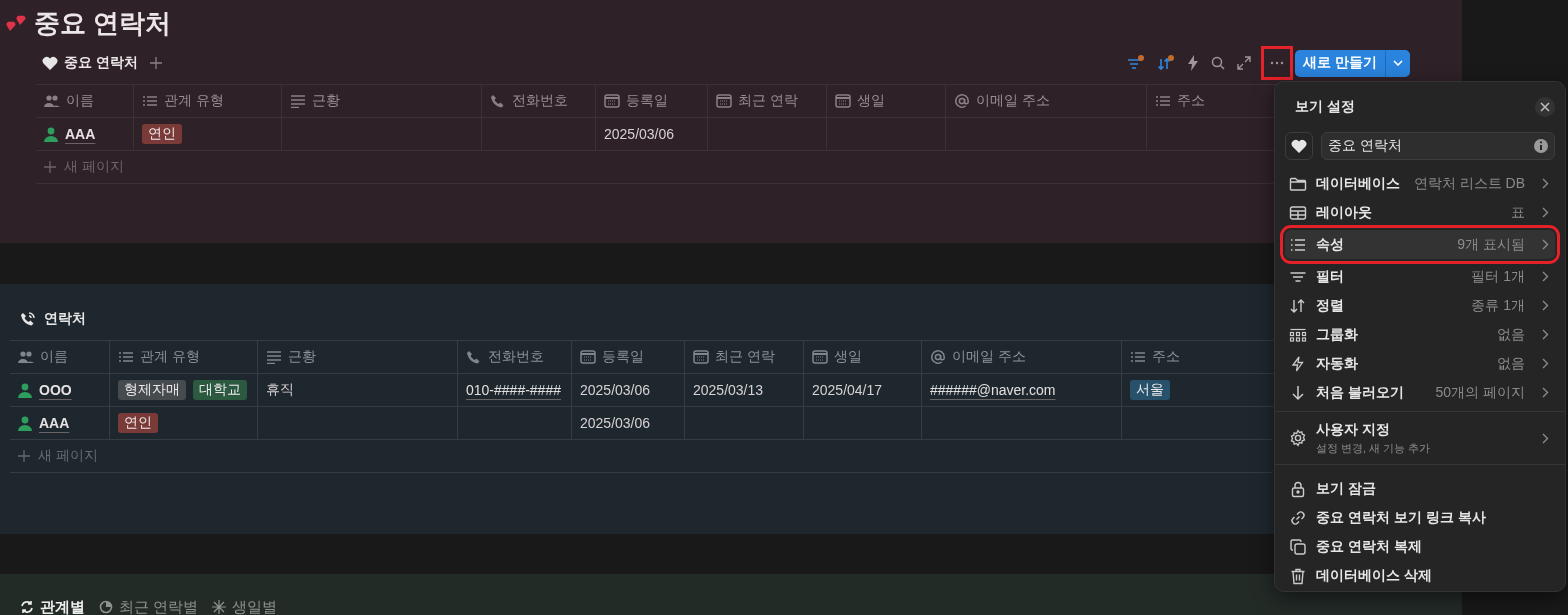 Image resolution: width=1568 pixels, height=615 pixels. What do you see at coordinates (219, 606) in the screenshot?
I see `sparkle-icon` at bounding box center [219, 606].